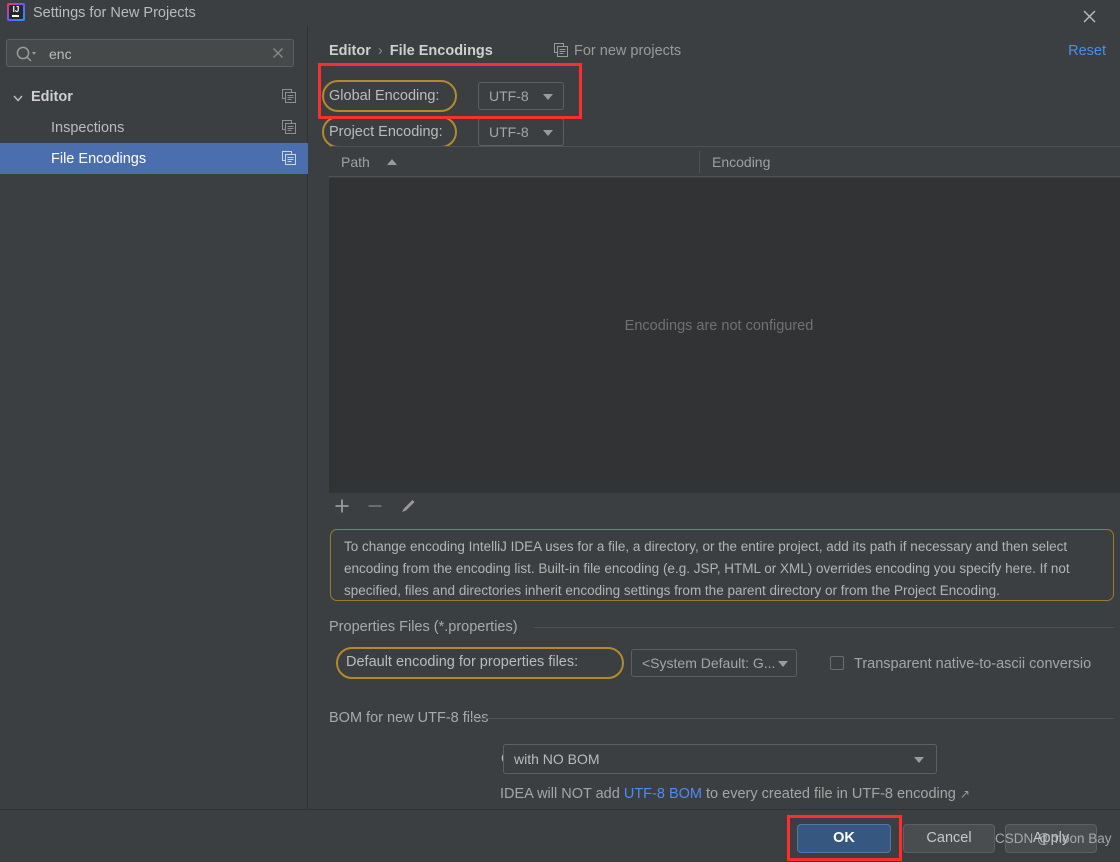 The height and width of the screenshot is (862, 1120). I want to click on transparent-native-to-ascii-checkbox, so click(837, 663).